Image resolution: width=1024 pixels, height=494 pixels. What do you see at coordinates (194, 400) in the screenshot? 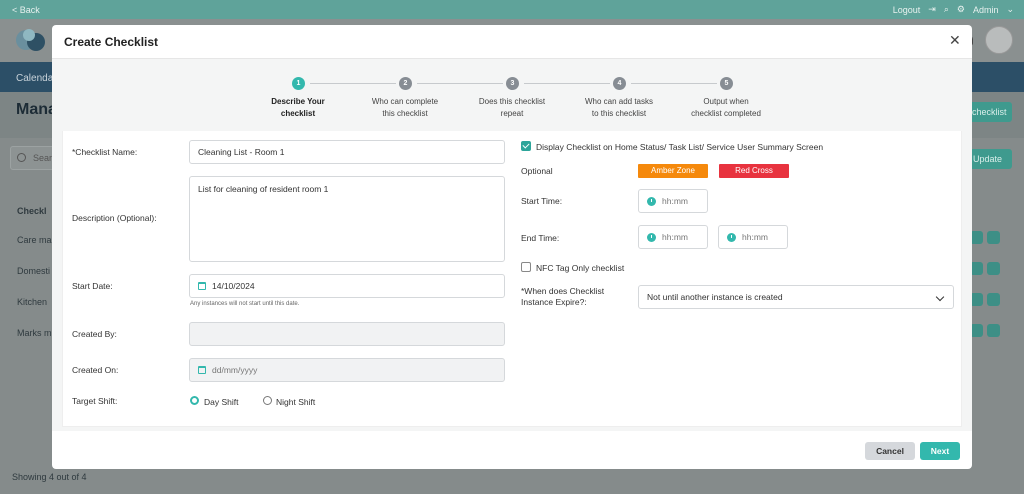
I see `day-shift-radio` at bounding box center [194, 400].